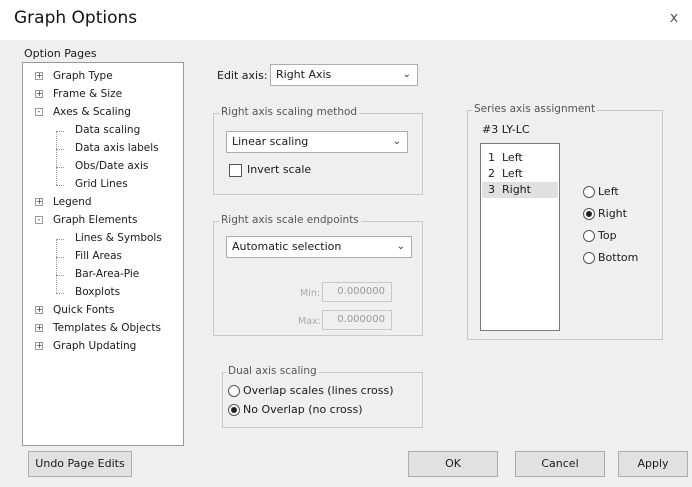 The image size is (692, 487). Describe the element at coordinates (95, 346) in the screenshot. I see `tree-item-label: Graph Updating` at that location.